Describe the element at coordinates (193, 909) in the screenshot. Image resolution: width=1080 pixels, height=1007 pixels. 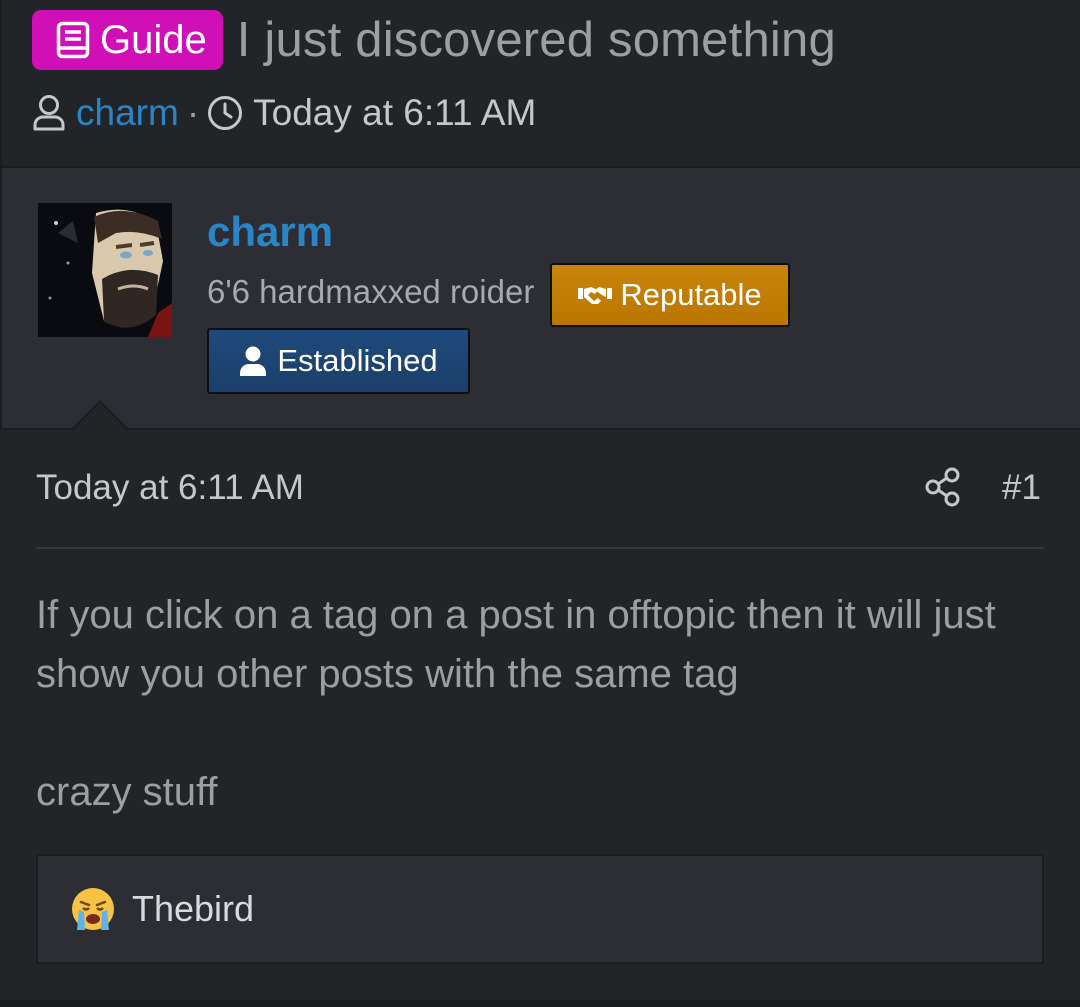
I see `reaction-users-link: Thebird` at that location.